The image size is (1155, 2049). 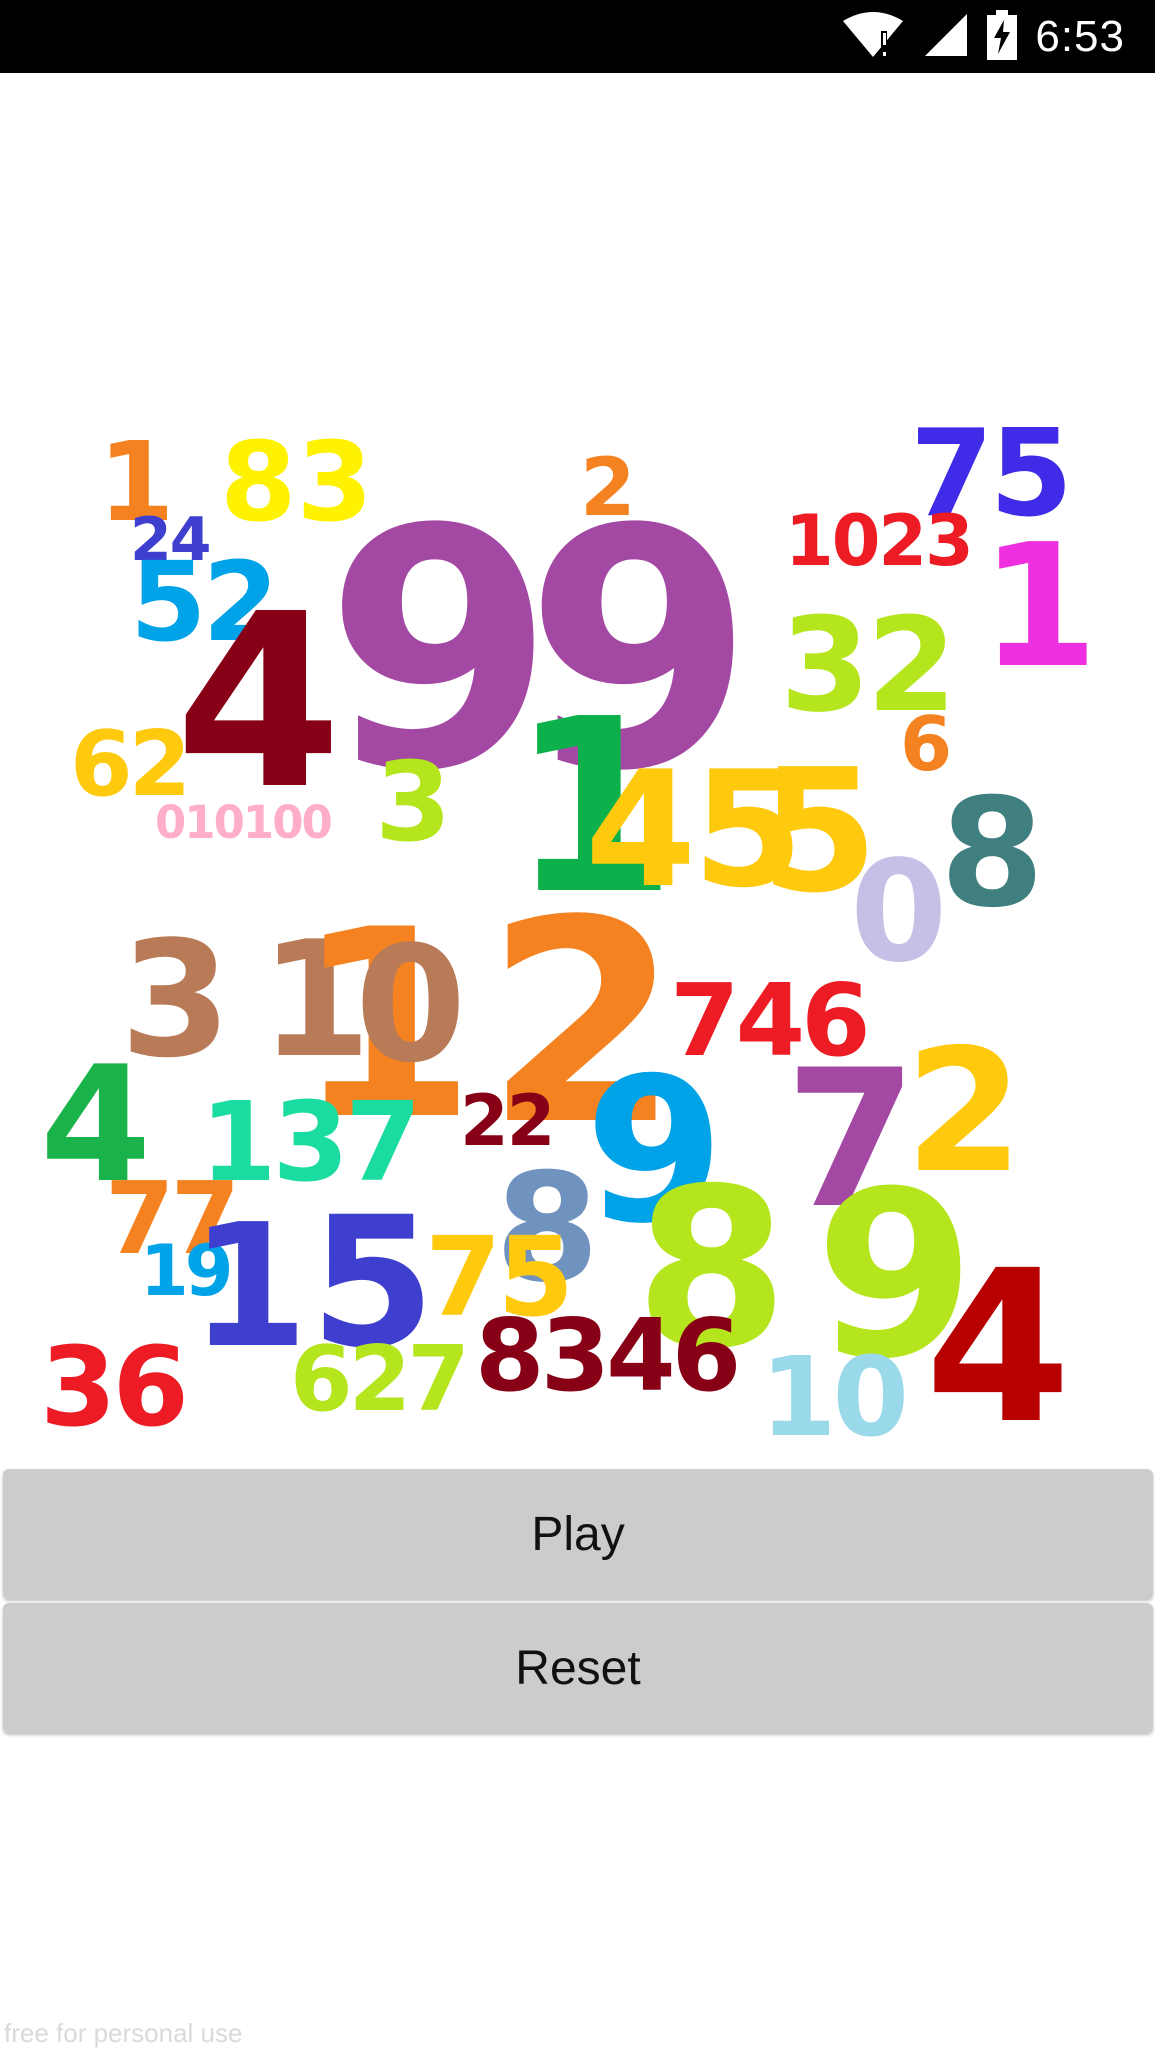 What do you see at coordinates (243, 822) in the screenshot?
I see `number-glyph-13: 010100` at bounding box center [243, 822].